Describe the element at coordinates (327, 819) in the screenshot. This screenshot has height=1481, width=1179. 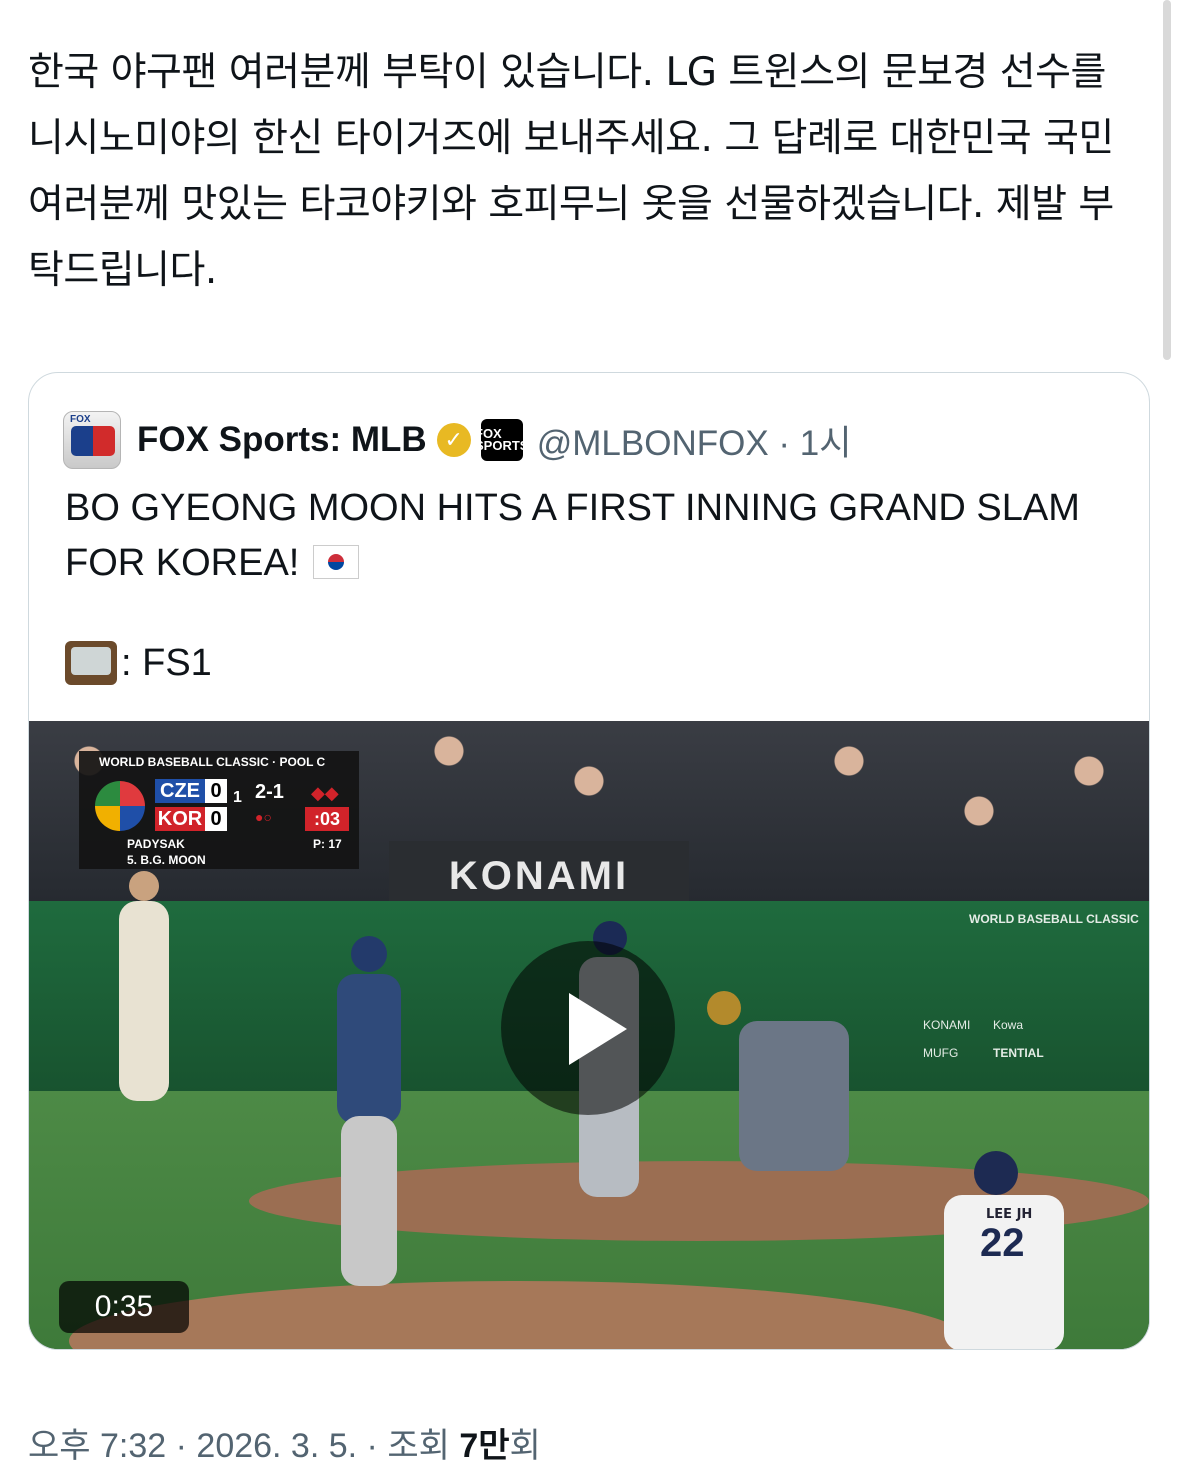
I see `pitch-clock: :03` at that location.